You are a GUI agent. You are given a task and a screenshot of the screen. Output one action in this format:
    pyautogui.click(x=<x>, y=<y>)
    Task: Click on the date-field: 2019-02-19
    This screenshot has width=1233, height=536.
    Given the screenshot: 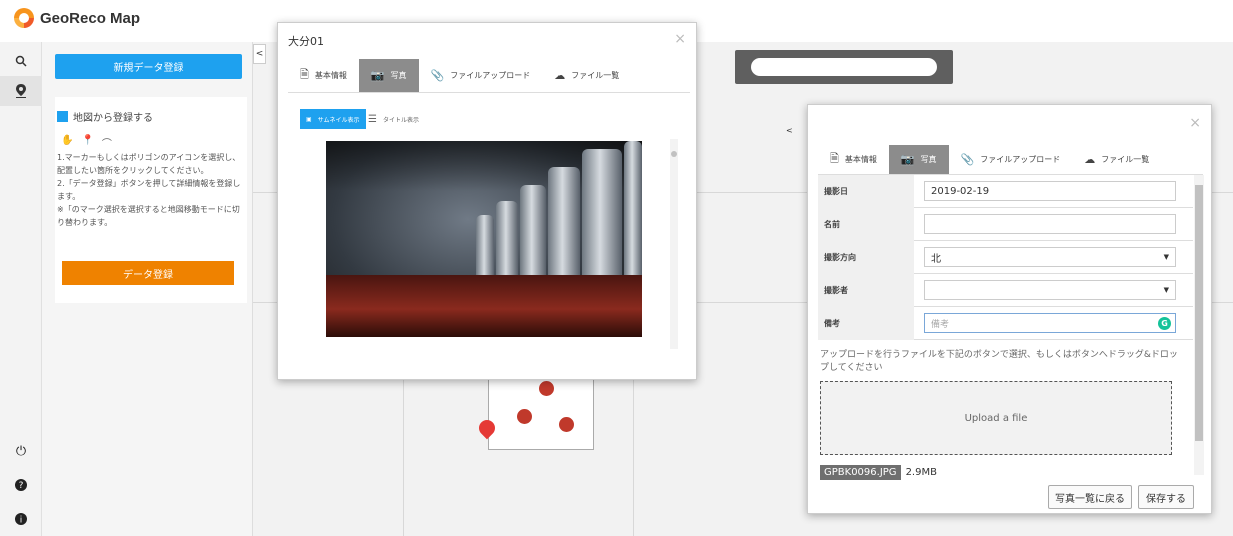 What is the action you would take?
    pyautogui.click(x=1050, y=191)
    